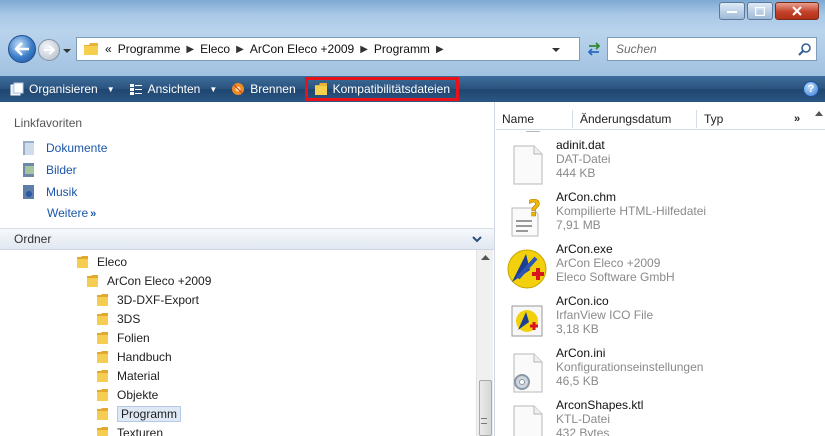 Image resolution: width=825 pixels, height=436 pixels. I want to click on file-details: ArCon.ico IrfanView ICO File 3,18 KB, so click(604, 315).